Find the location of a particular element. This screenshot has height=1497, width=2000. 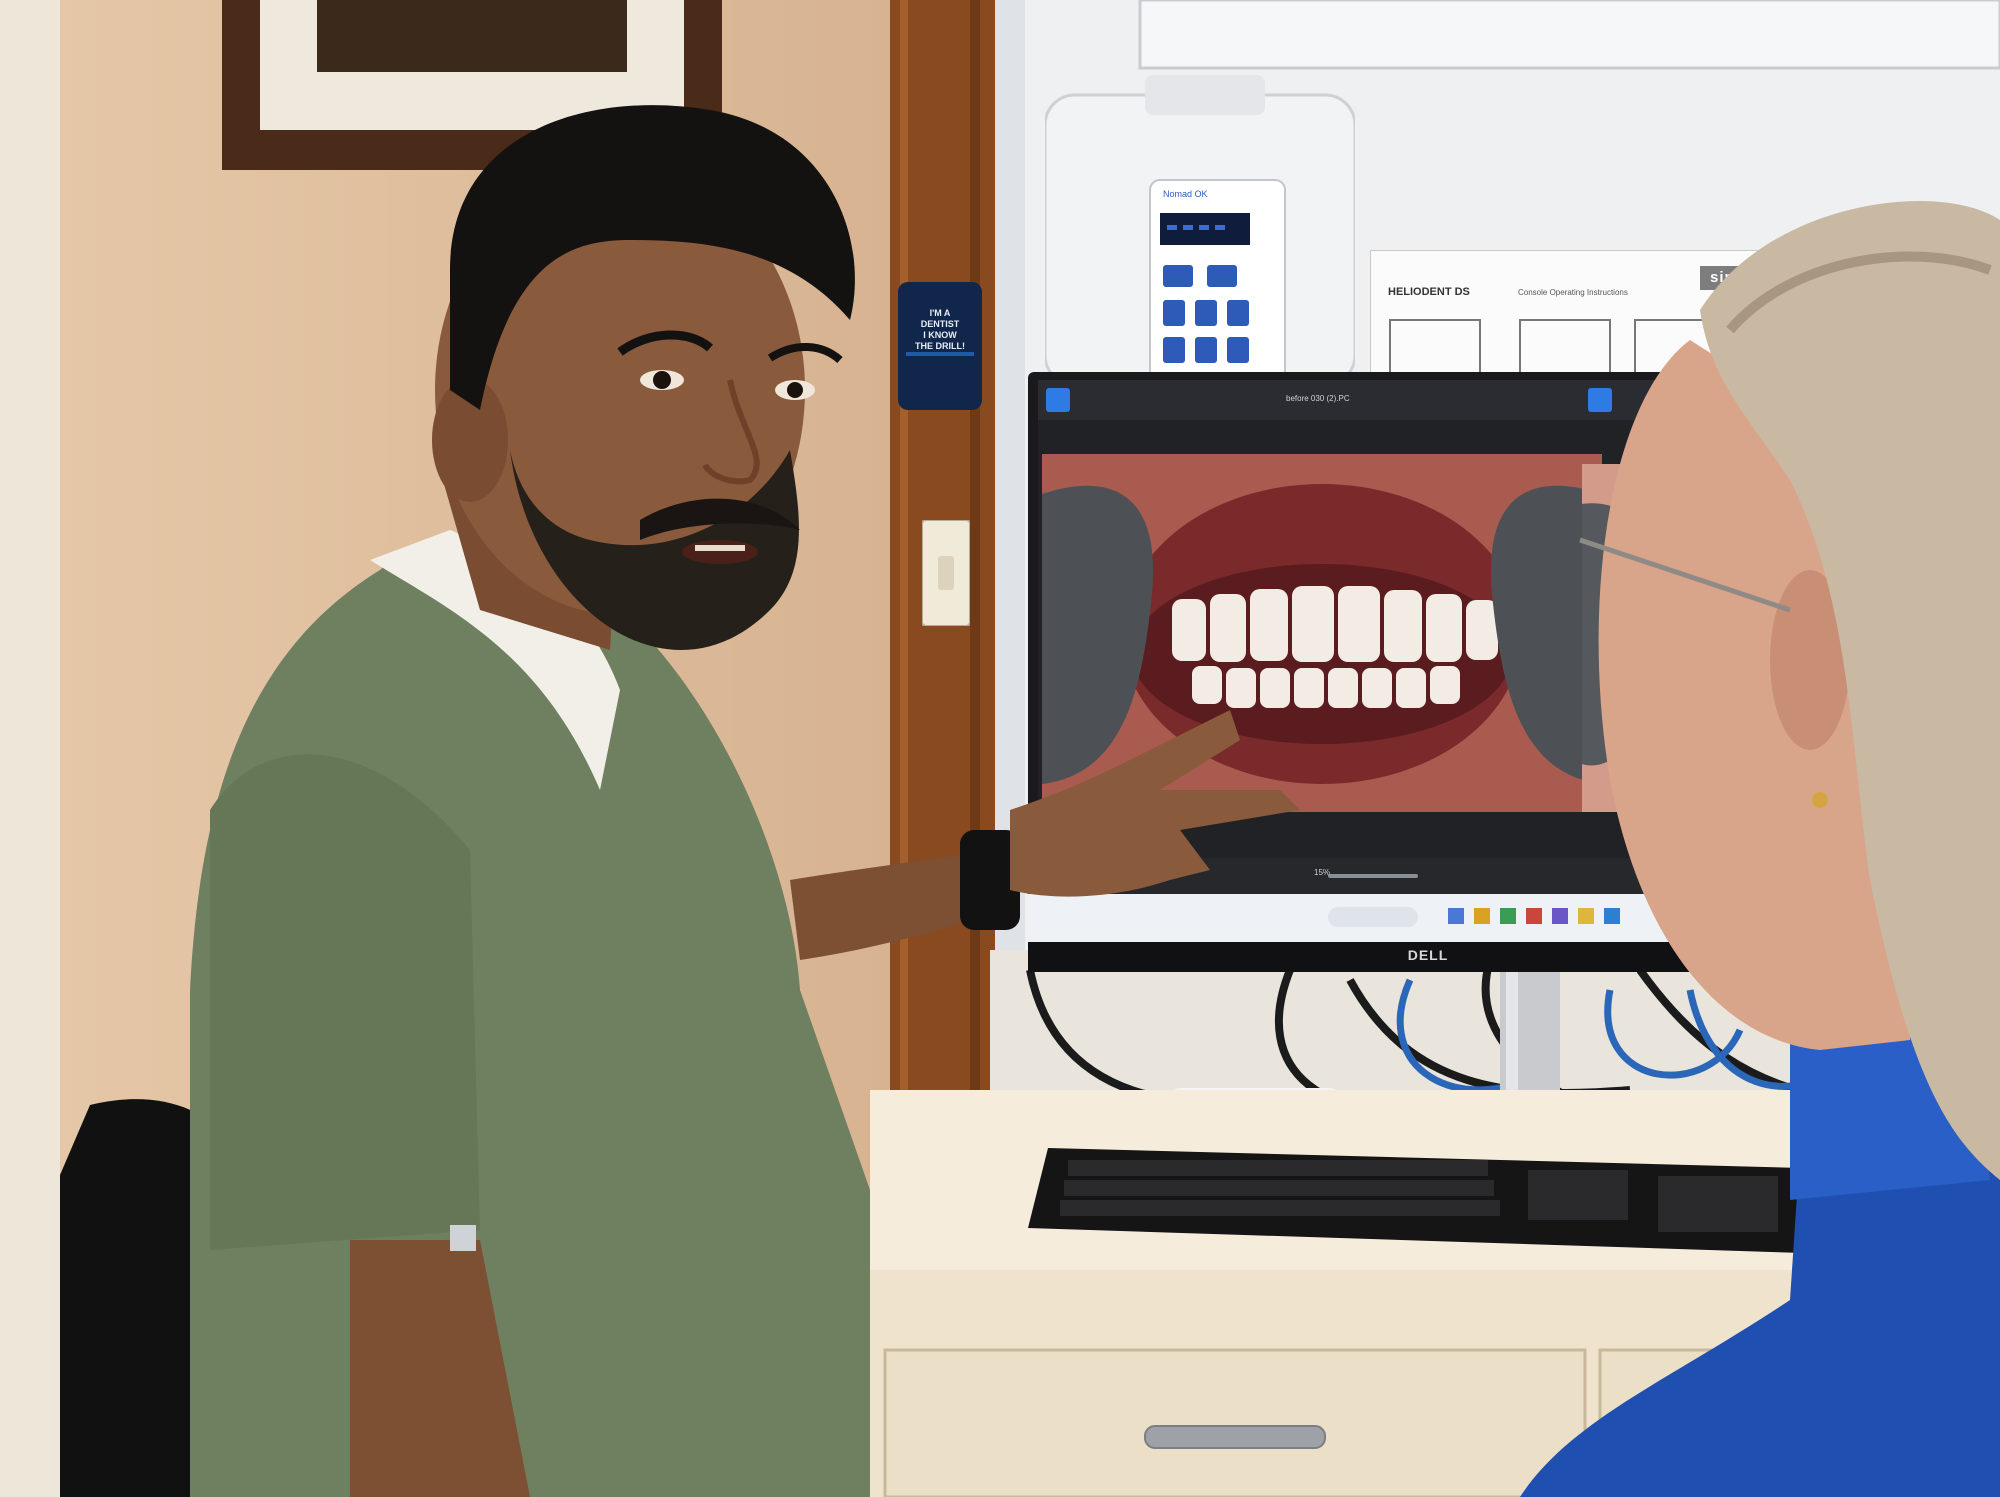

foreground-blur-edge is located at coordinates (30, 748).